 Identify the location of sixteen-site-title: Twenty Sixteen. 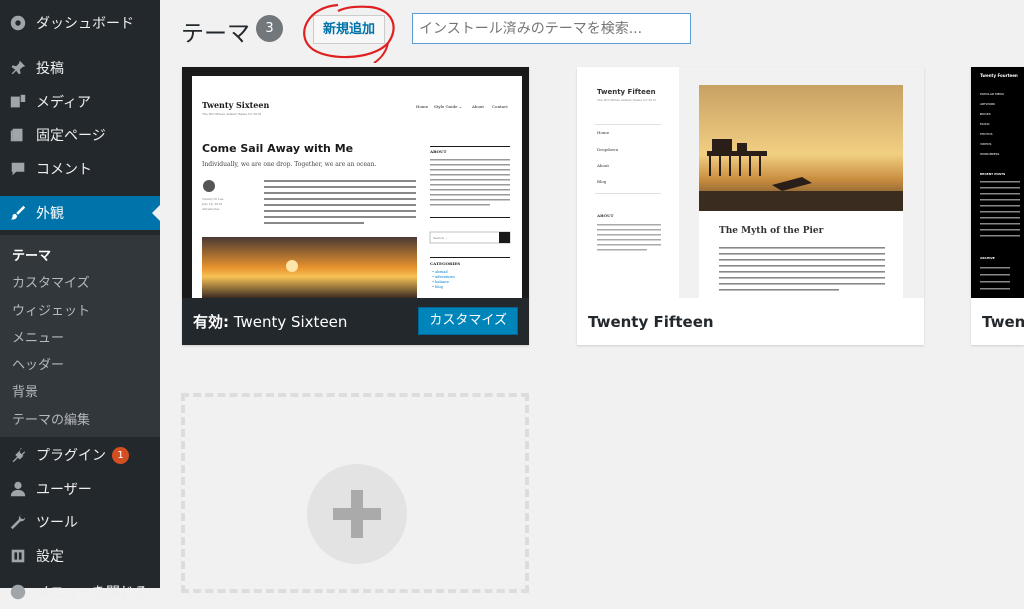
(235, 105).